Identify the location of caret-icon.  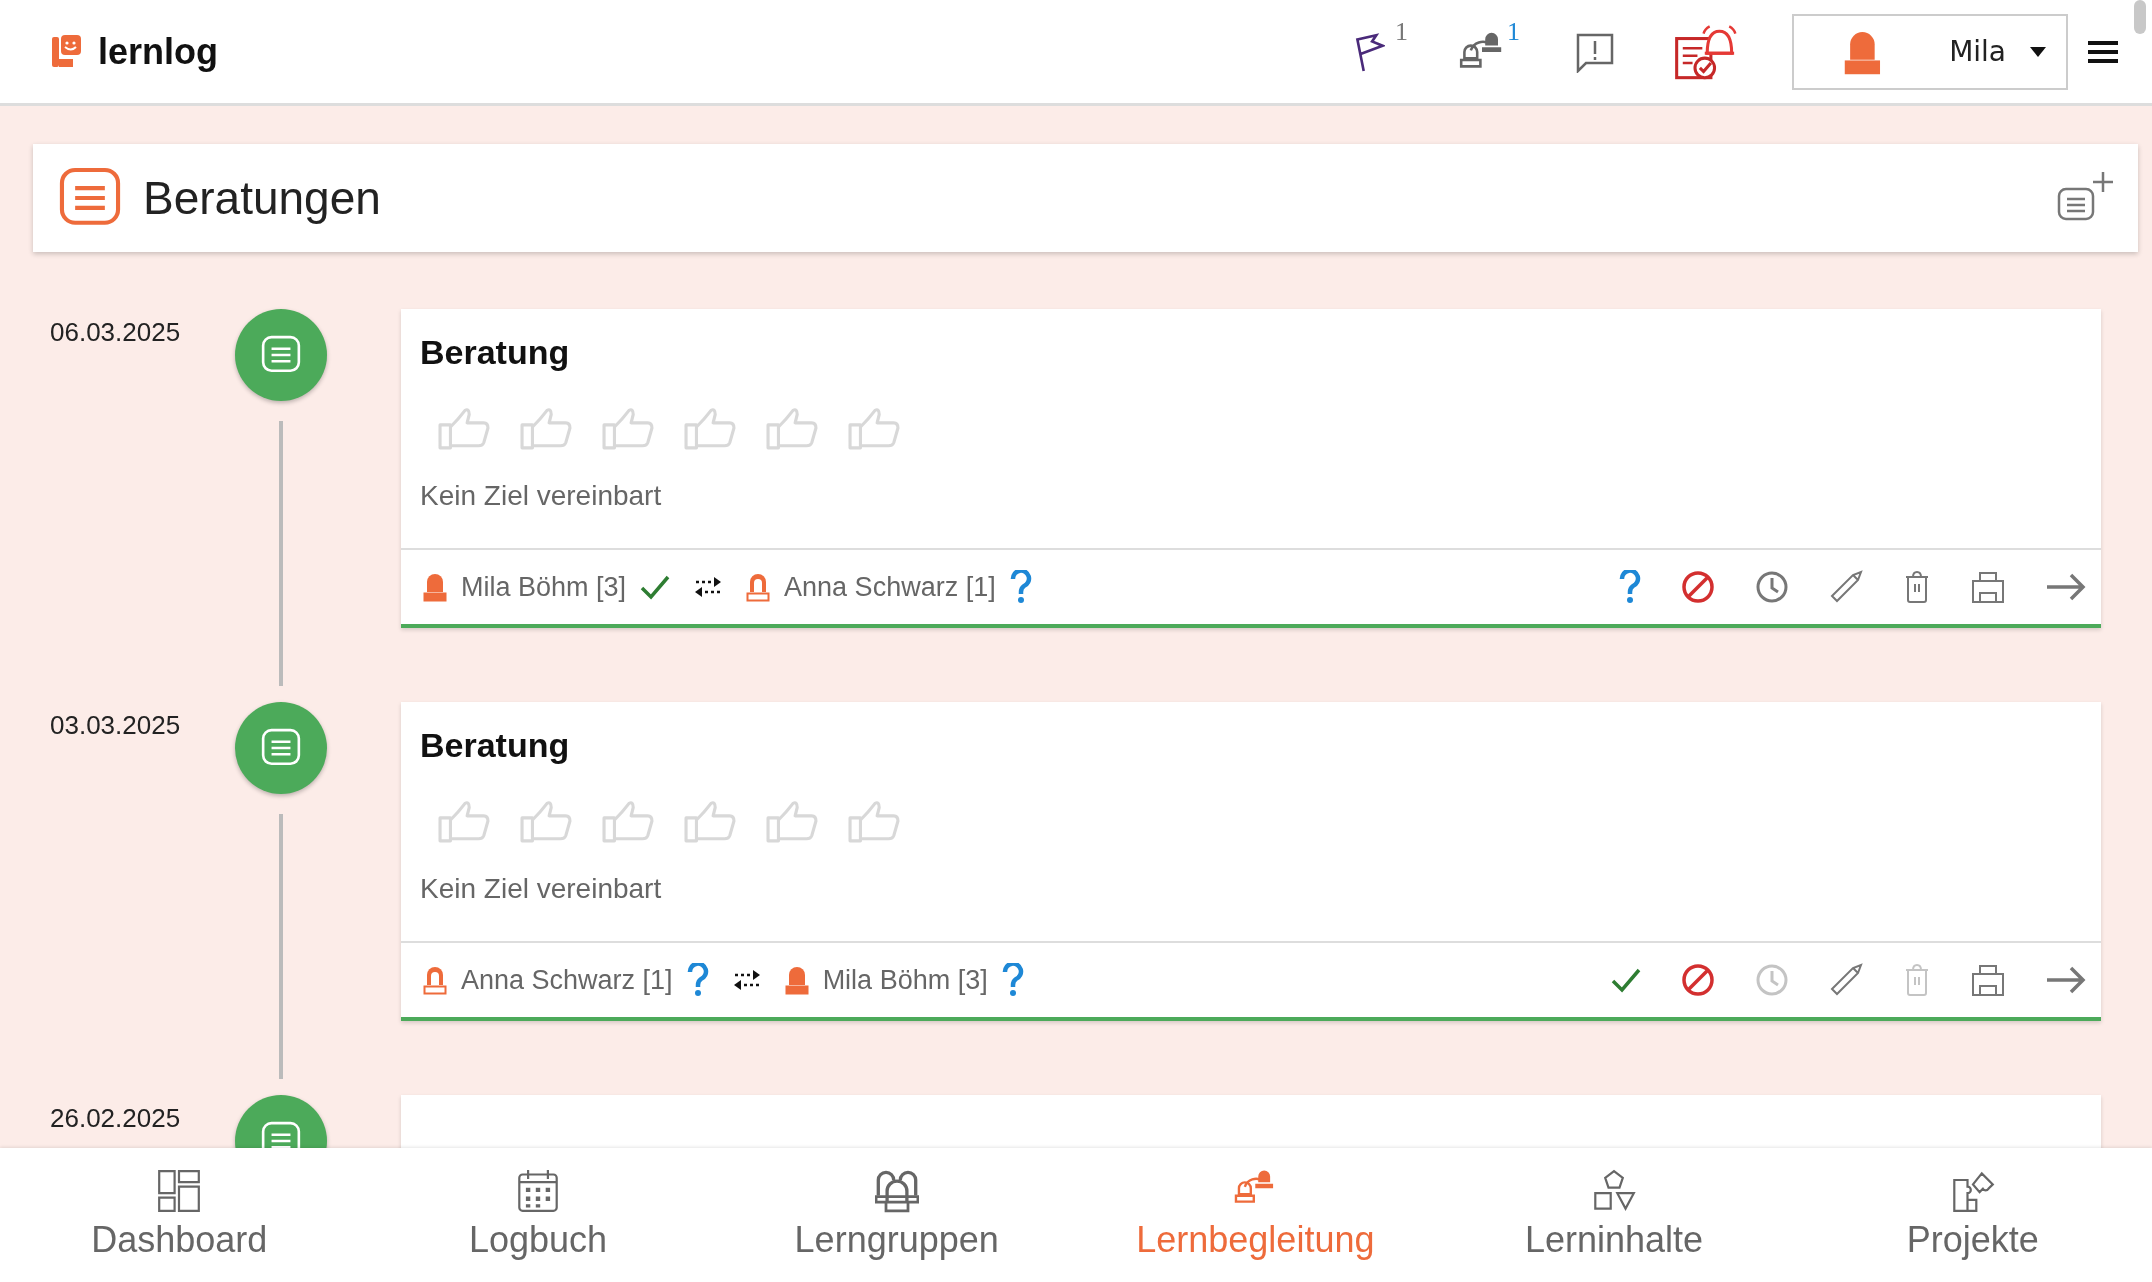
(2038, 51).